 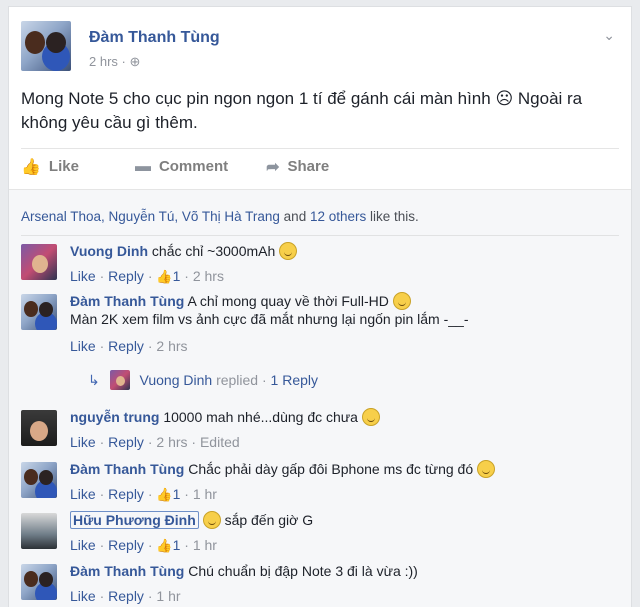 What do you see at coordinates (155, 442) in the screenshot?
I see `comment-actions: Like · Reply · 2 hrs · Edited` at bounding box center [155, 442].